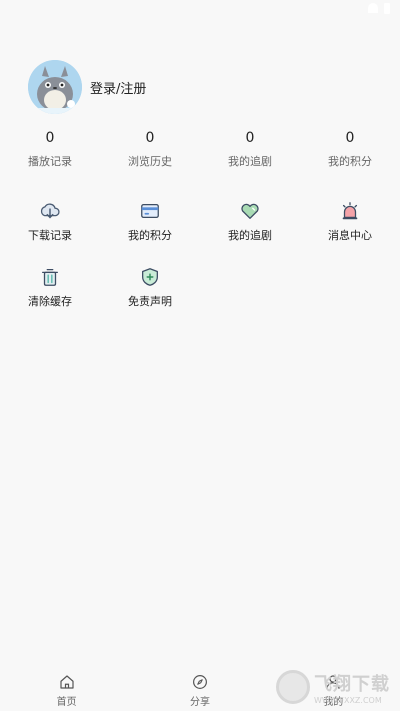 This screenshot has width=400, height=711. I want to click on cloud-download-icon, so click(50, 211).